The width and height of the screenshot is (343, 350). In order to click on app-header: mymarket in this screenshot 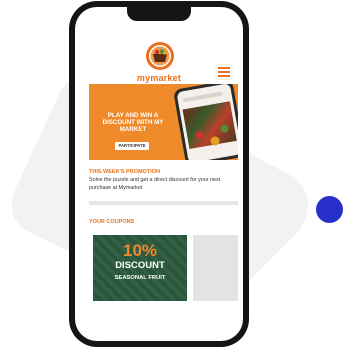, I will do `click(159, 56)`.